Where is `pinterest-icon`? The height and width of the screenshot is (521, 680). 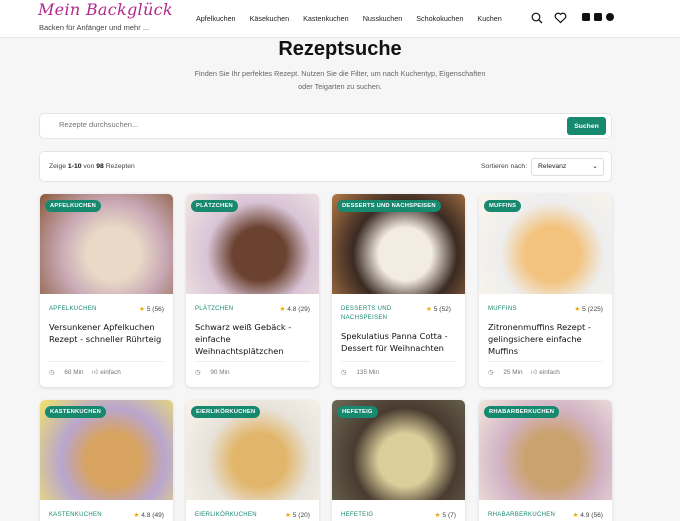
pinterest-icon is located at coordinates (610, 17).